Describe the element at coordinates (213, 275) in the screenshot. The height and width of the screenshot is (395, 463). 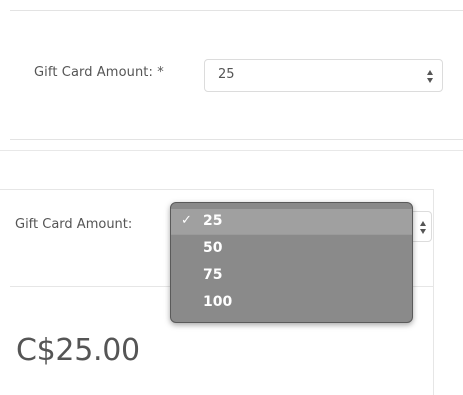
I see `option-label: 75` at that location.